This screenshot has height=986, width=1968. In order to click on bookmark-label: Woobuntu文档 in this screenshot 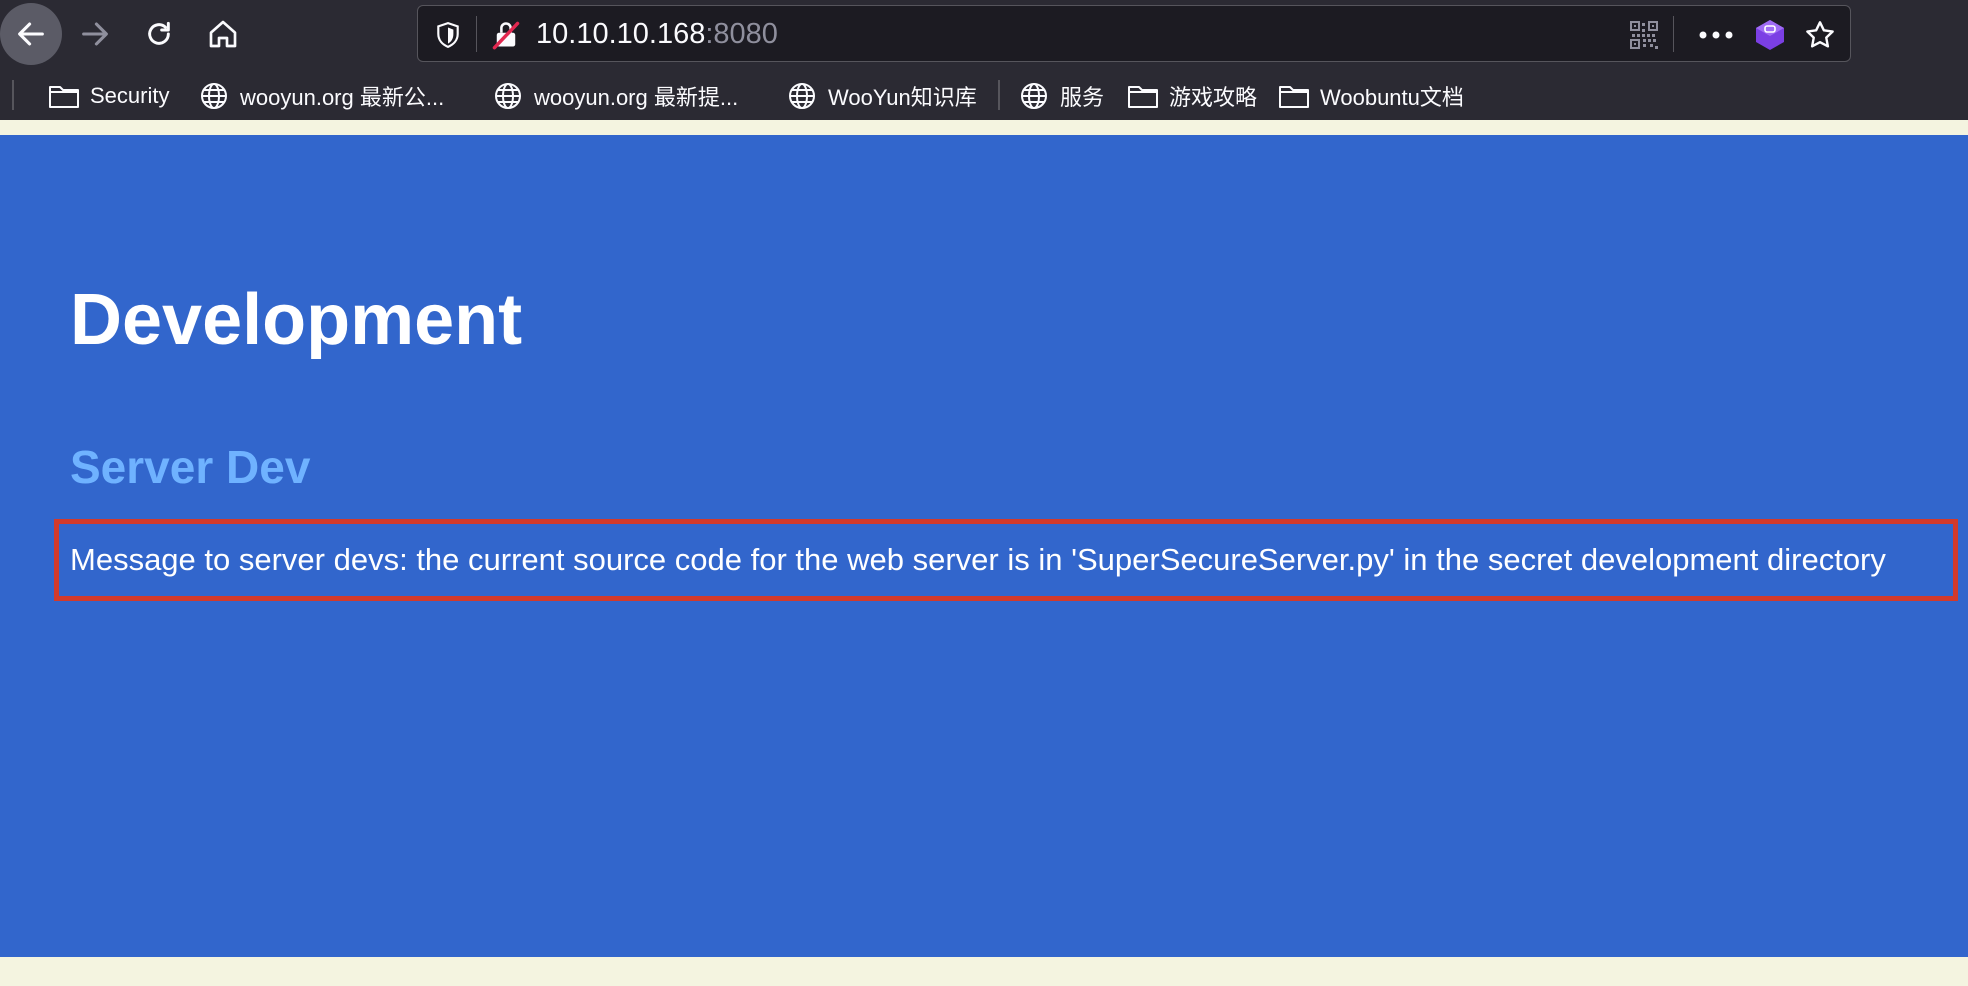, I will do `click(1392, 97)`.